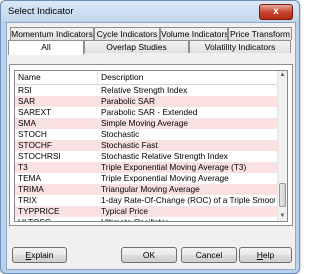 Image resolution: width=320 pixels, height=274 pixels. I want to click on list-item: TYPPRICE Typical Price, so click(146, 211).